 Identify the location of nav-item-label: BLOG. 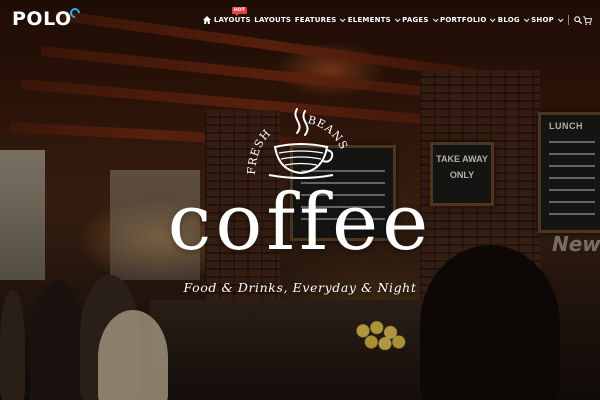
(508, 20).